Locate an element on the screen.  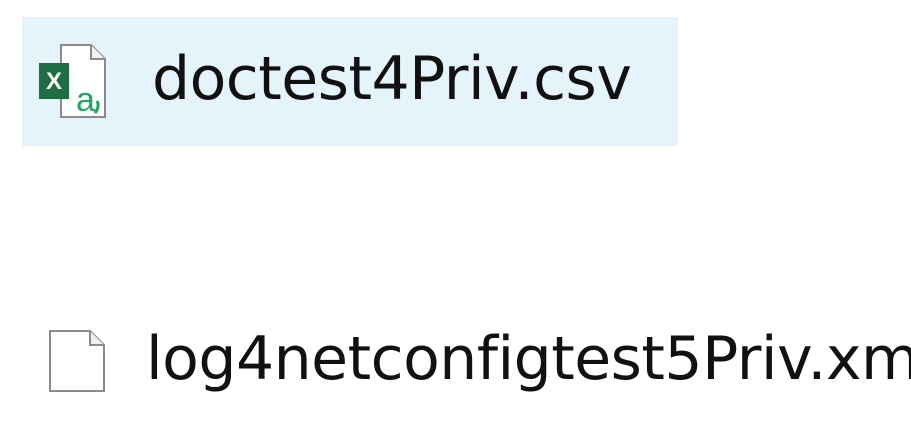
excel-csv-file-icon: X a is located at coordinates (72, 81).